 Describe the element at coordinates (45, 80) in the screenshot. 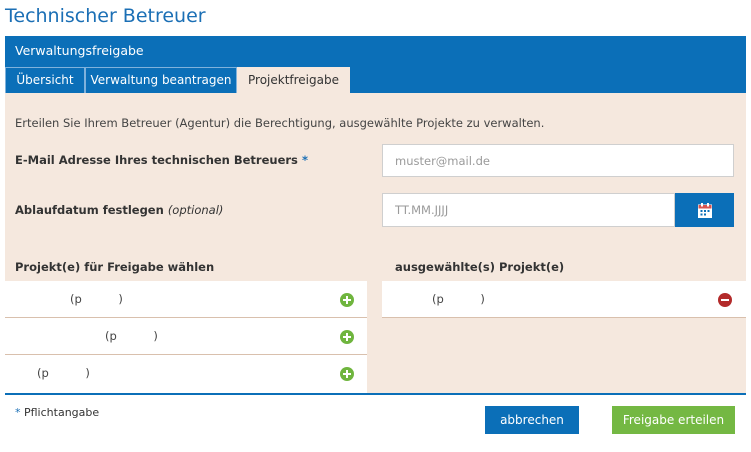

I see `tab-uebersicht: Übersicht` at that location.